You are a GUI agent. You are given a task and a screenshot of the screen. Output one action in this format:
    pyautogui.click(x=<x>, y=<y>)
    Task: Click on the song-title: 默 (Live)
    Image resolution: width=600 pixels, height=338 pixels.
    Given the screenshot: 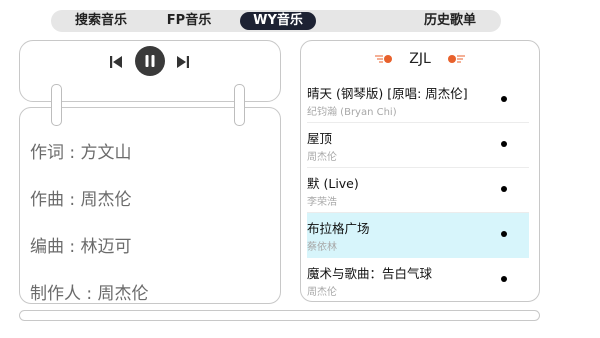 What is the action you would take?
    pyautogui.click(x=333, y=183)
    